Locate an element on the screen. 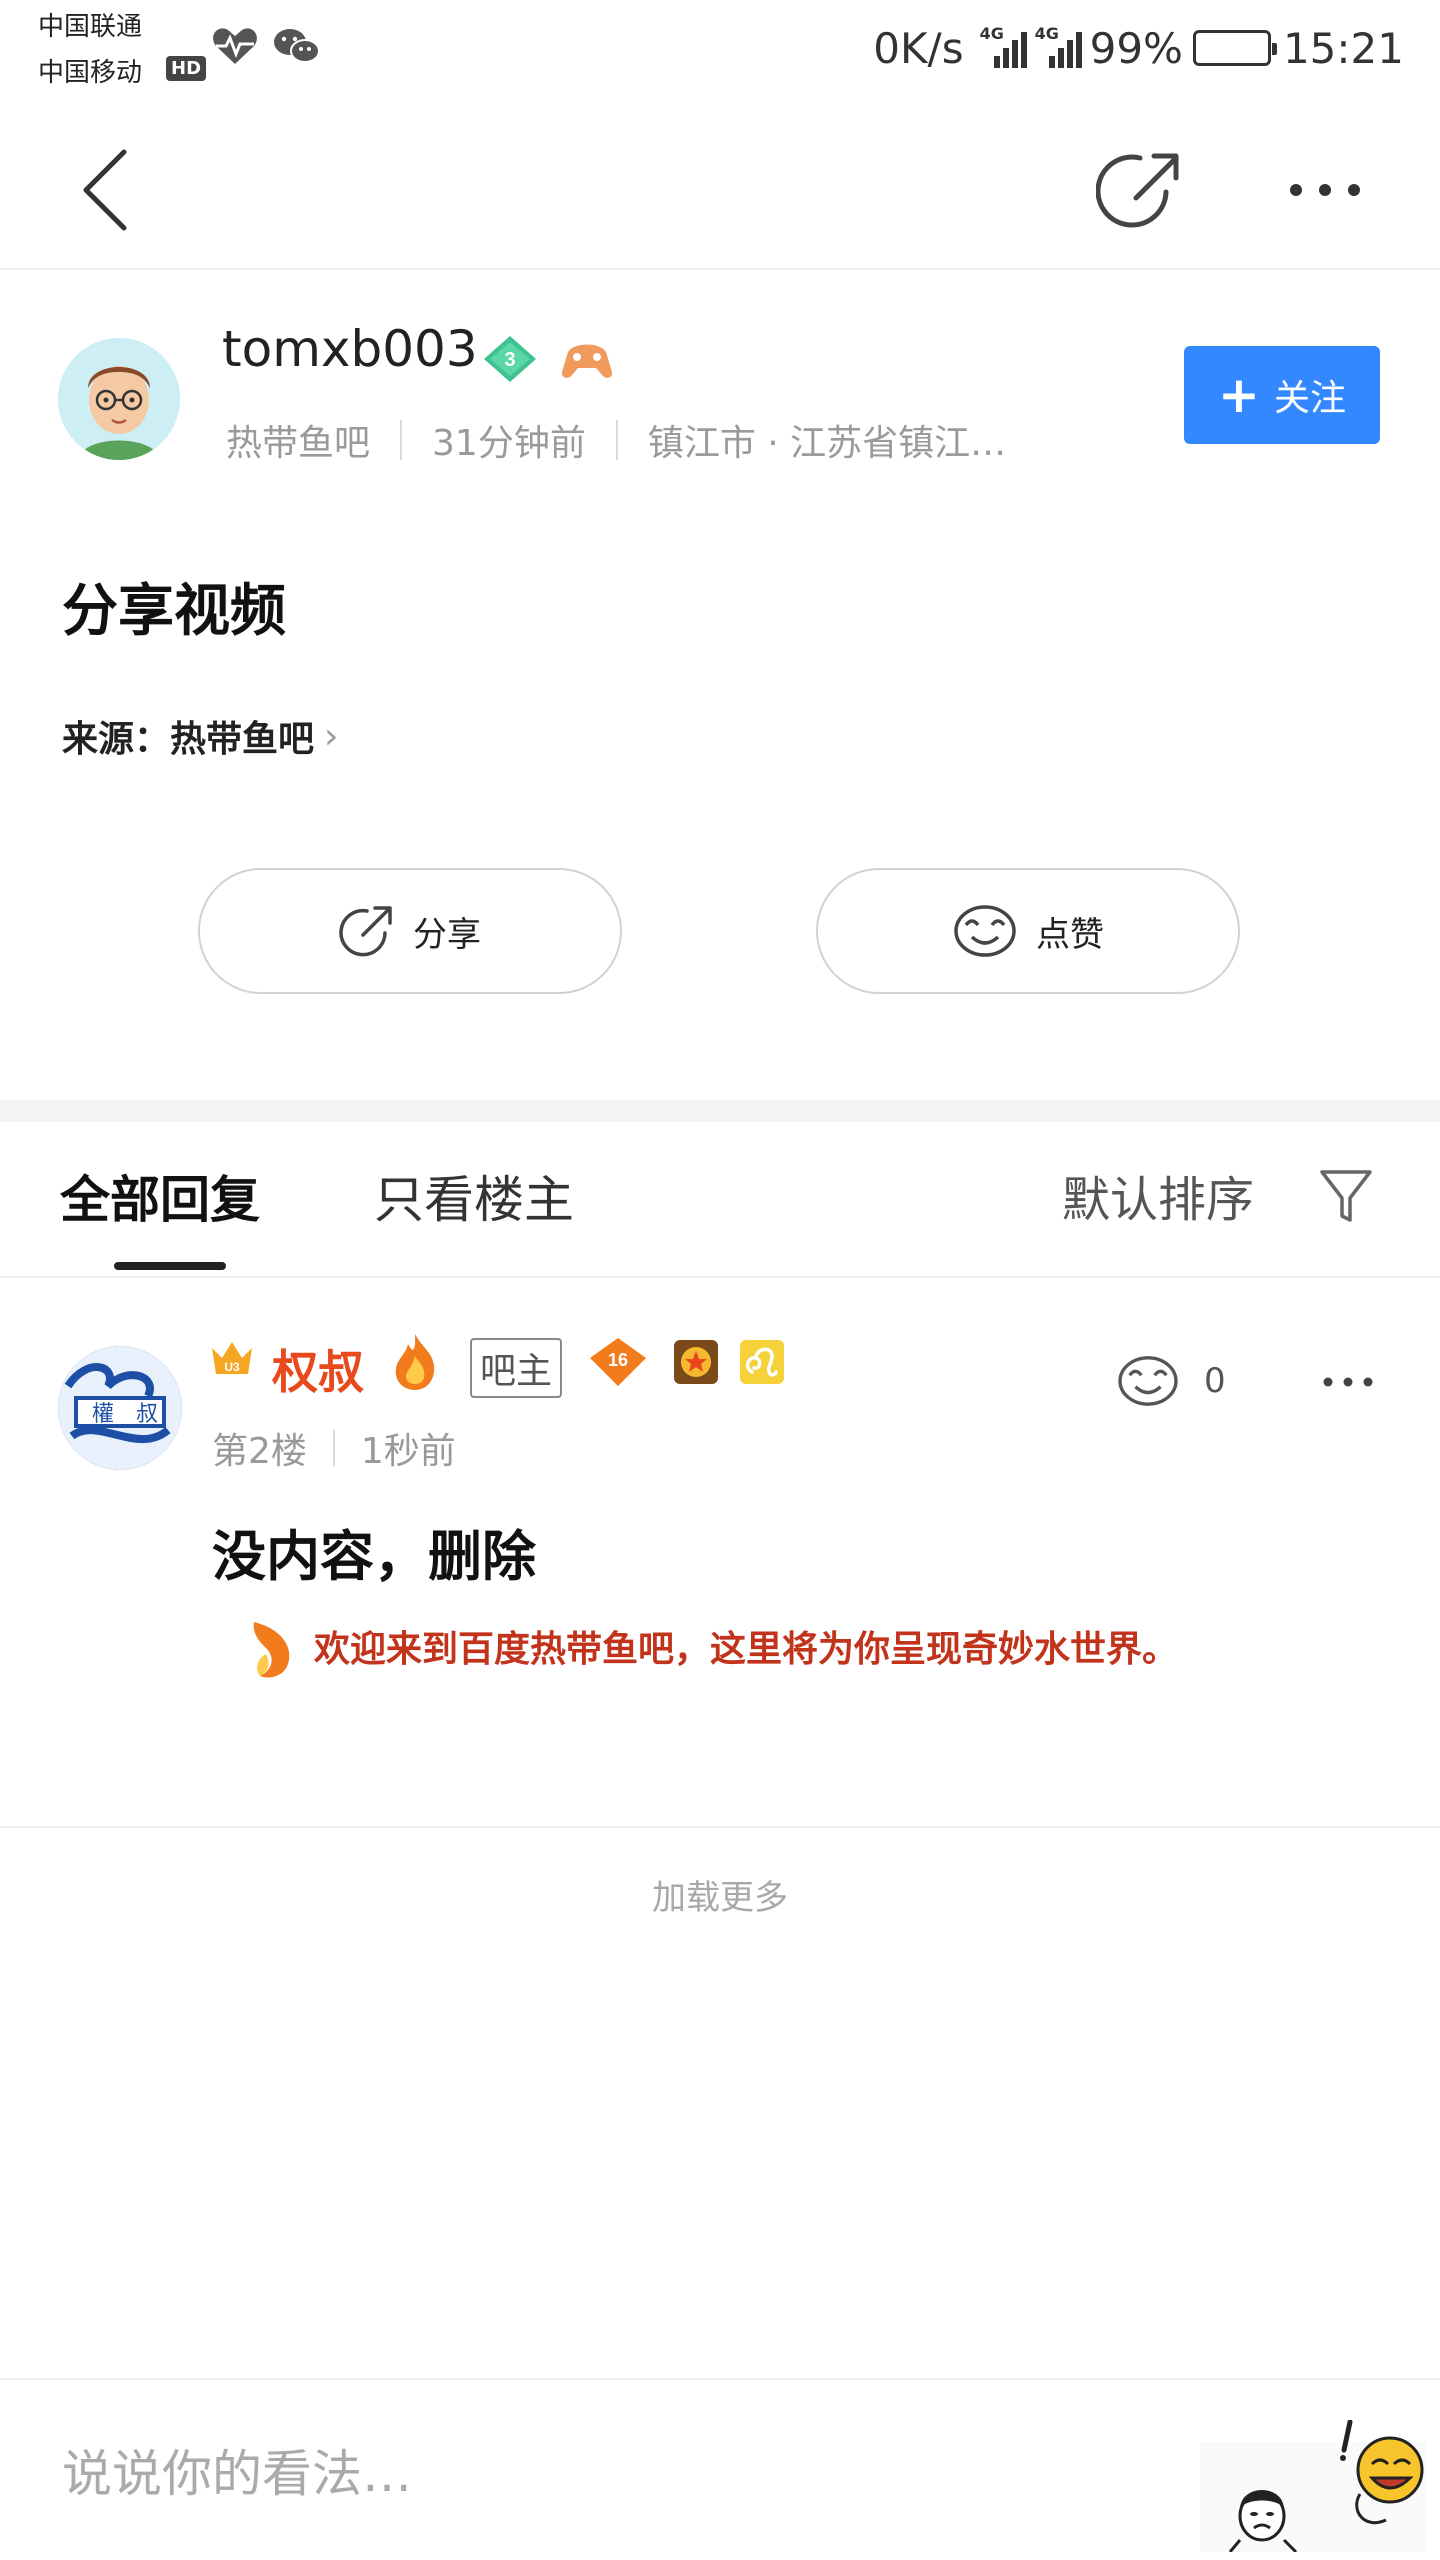 Image resolution: width=1440 pixels, height=2560 pixels. sort-selector: 默认排序 is located at coordinates (1158, 1195).